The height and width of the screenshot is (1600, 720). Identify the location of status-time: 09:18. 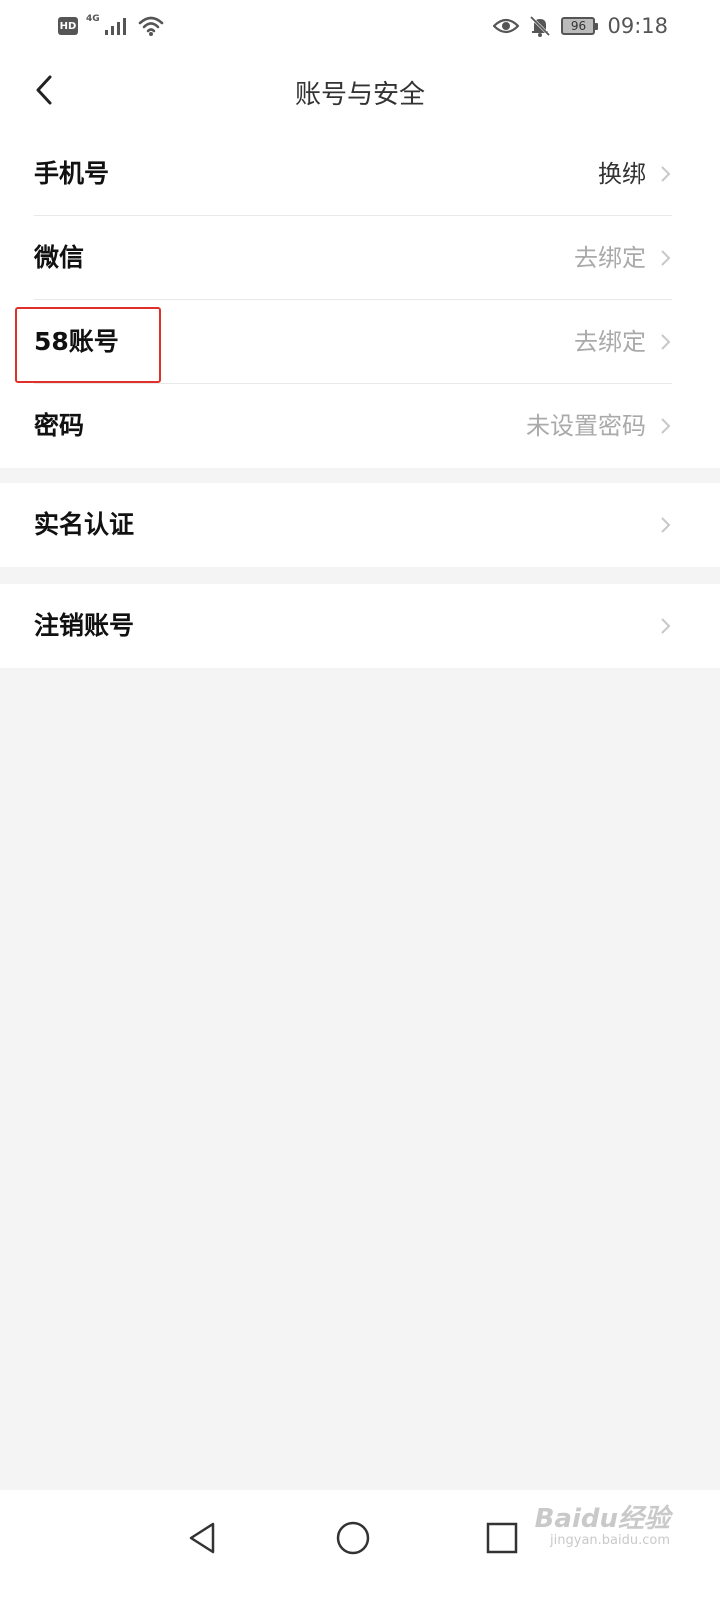
(637, 26).